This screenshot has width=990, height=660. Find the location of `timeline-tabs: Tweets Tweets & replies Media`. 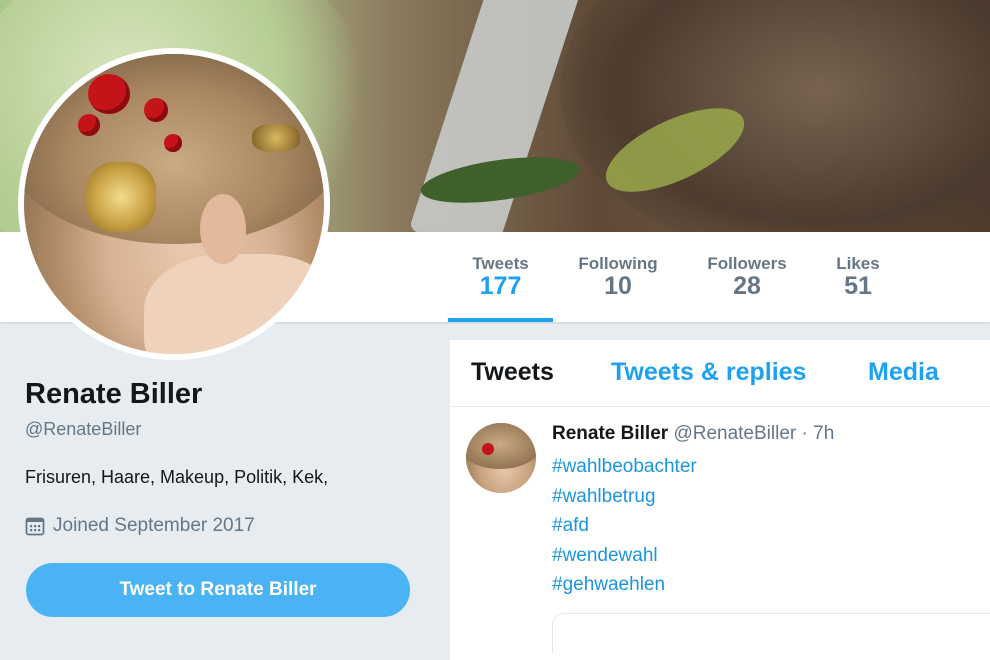

timeline-tabs: Tweets Tweets & replies Media is located at coordinates (720, 373).